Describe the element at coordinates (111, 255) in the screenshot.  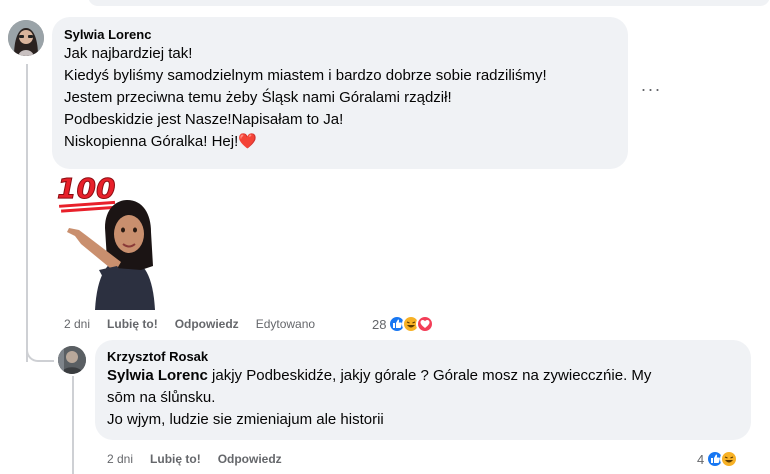
I see `pointing-avatar-icon` at that location.